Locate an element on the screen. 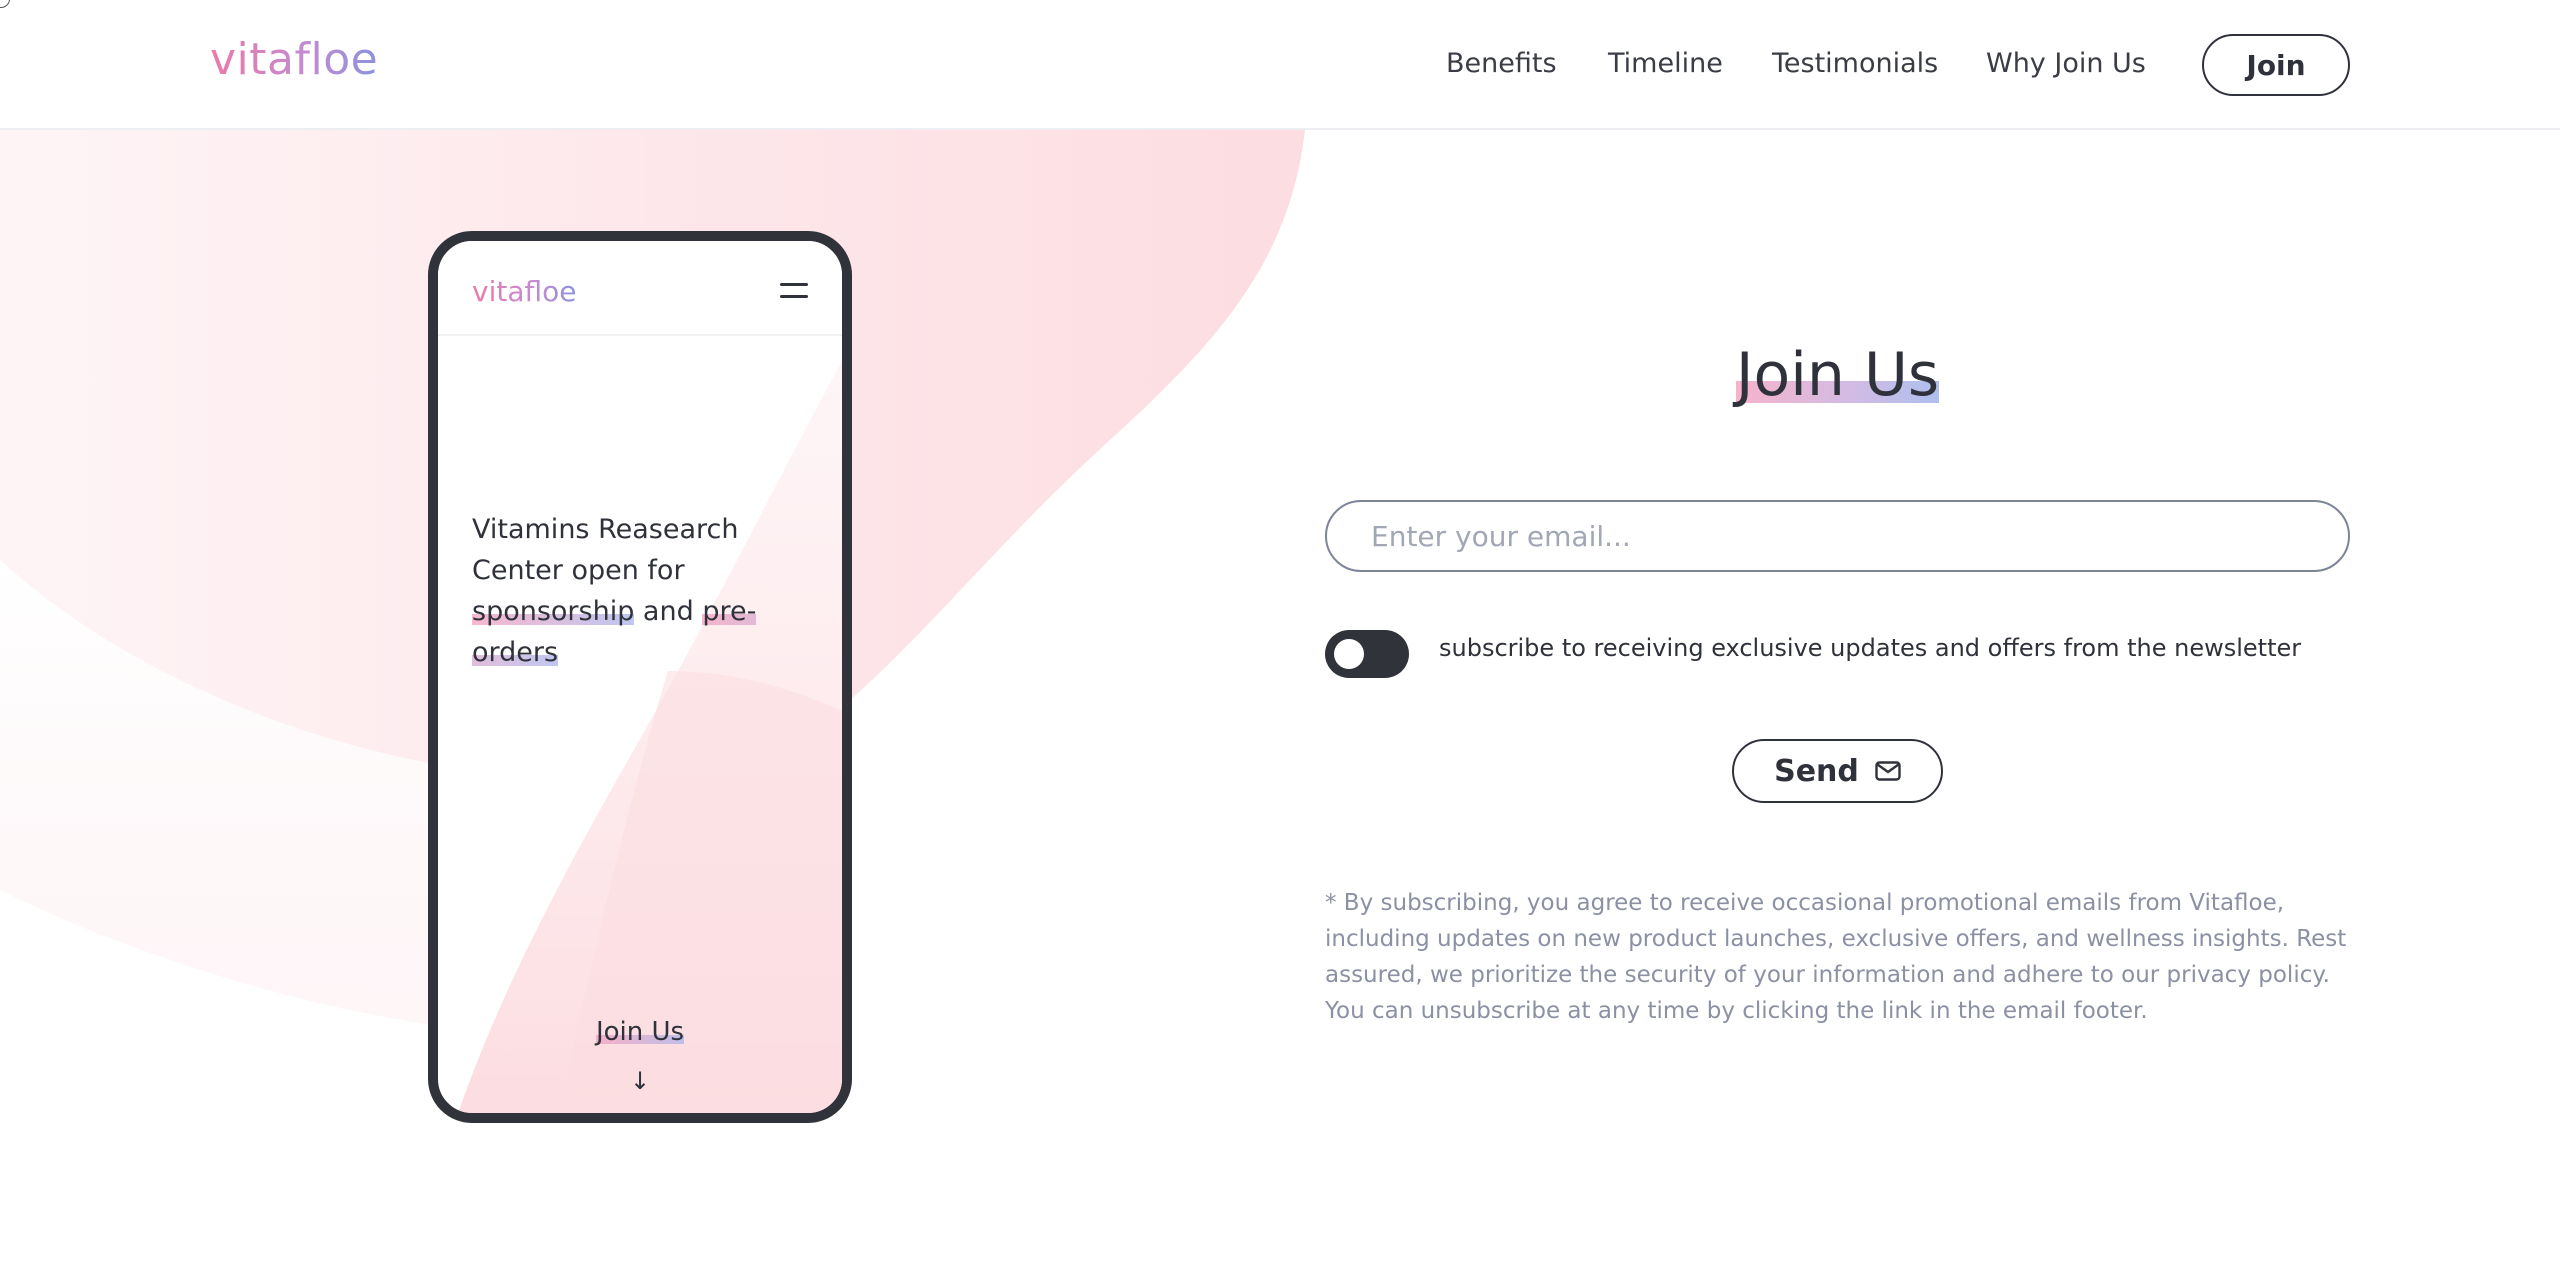  headline-text: Vitamins Reasearch Center open for is located at coordinates (605, 550).